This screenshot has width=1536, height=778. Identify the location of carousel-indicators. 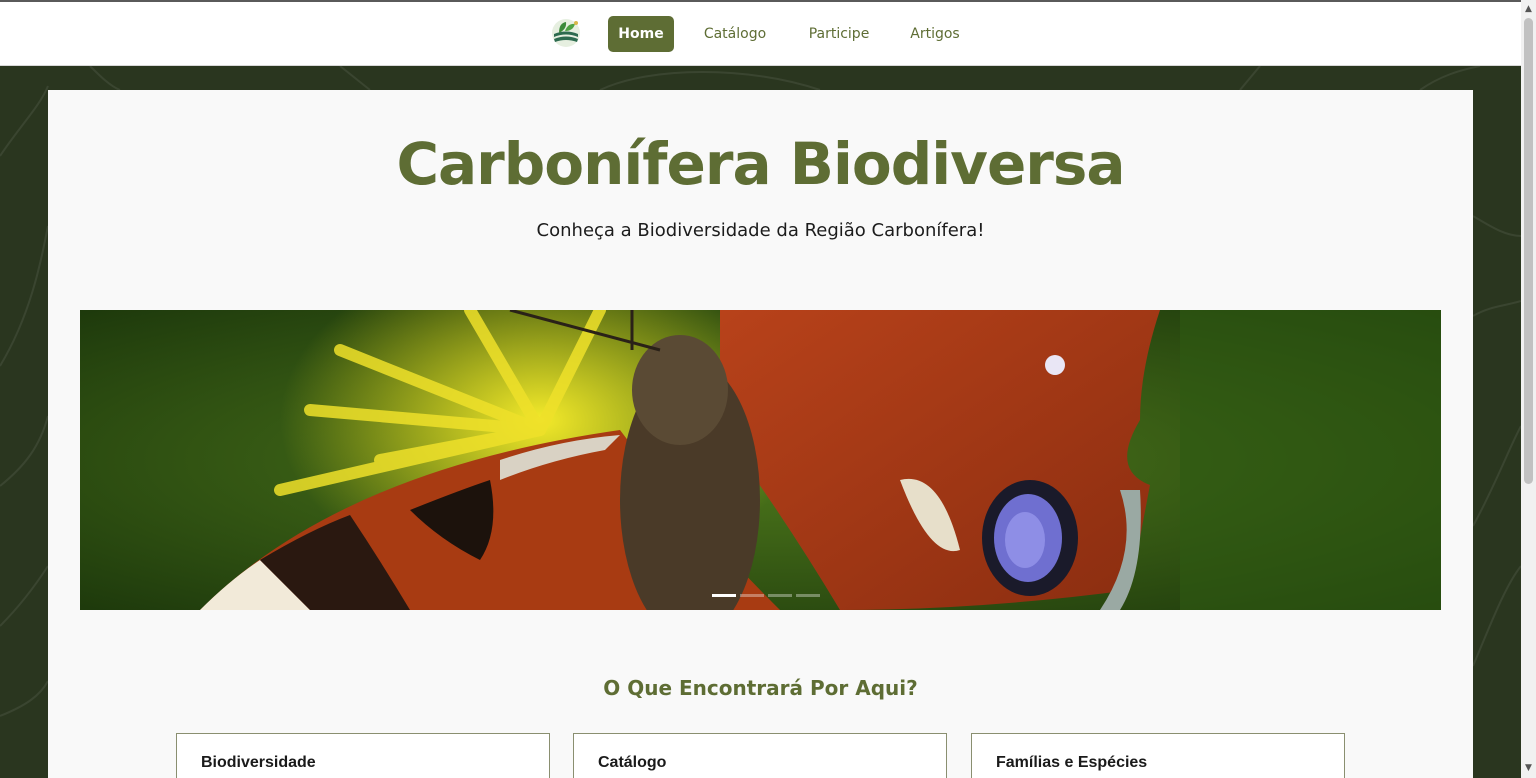
(766, 596).